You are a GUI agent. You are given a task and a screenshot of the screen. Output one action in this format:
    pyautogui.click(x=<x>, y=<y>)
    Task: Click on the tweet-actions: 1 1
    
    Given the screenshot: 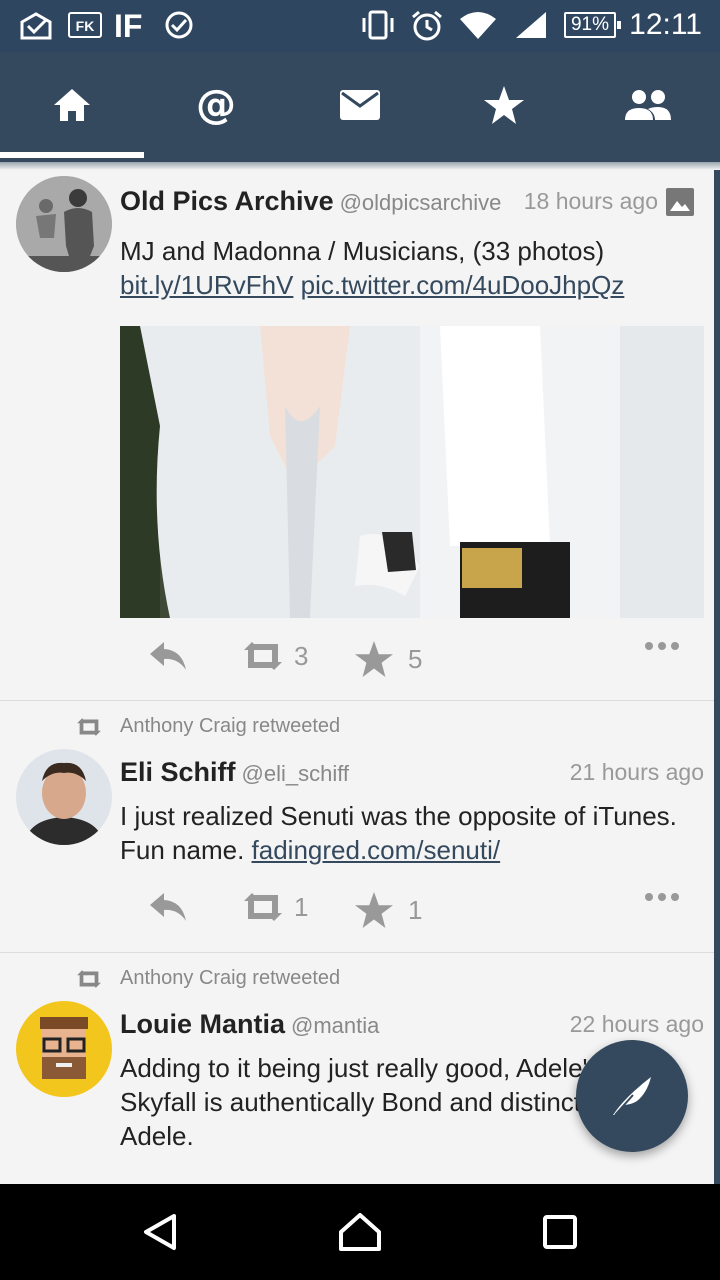 What is the action you would take?
    pyautogui.click(x=413, y=911)
    